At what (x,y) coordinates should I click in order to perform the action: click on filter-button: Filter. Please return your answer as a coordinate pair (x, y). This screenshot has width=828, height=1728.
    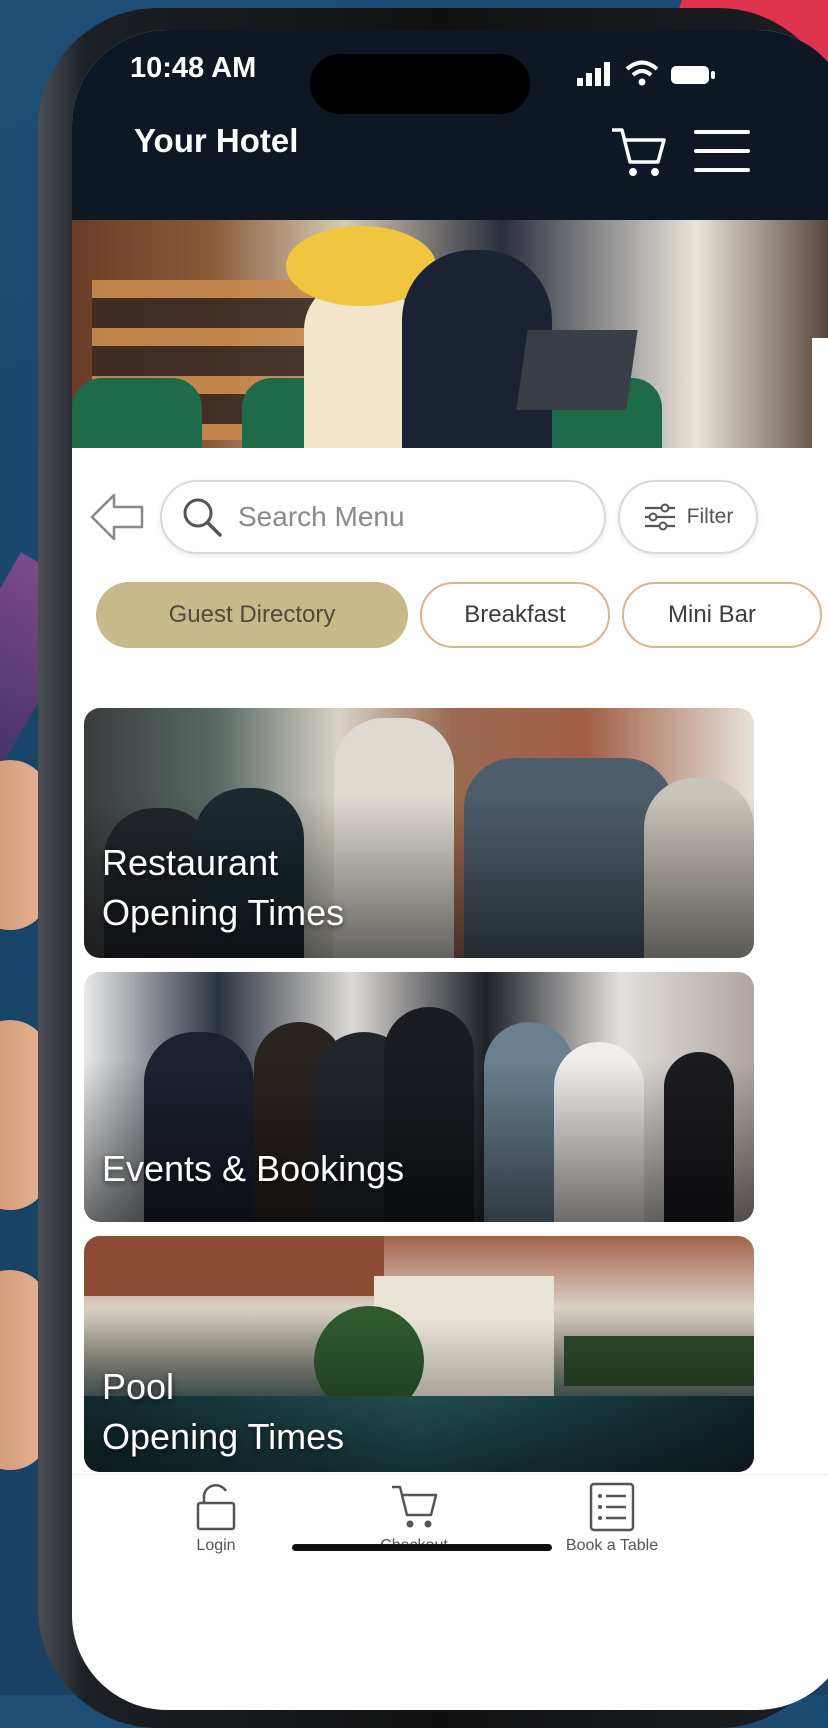
    Looking at the image, I should click on (688, 517).